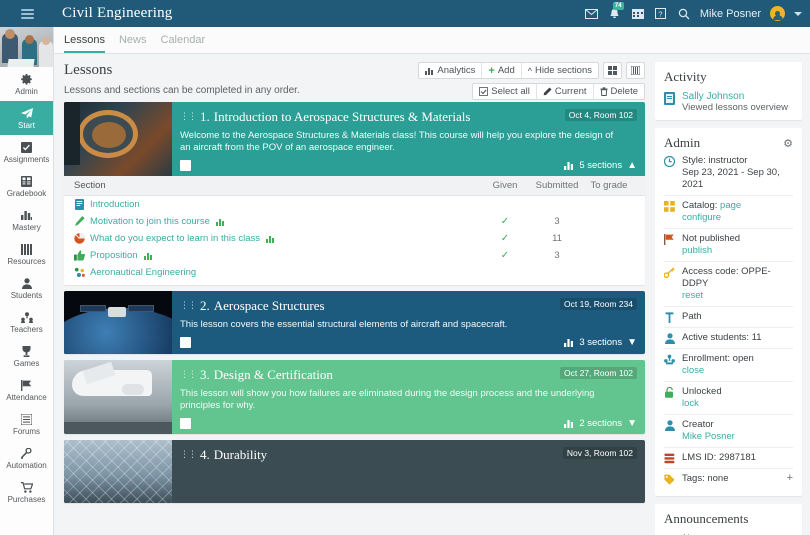 The height and width of the screenshot is (535, 810). What do you see at coordinates (84, 43) in the screenshot?
I see `tab-lessons: Lessons` at bounding box center [84, 43].